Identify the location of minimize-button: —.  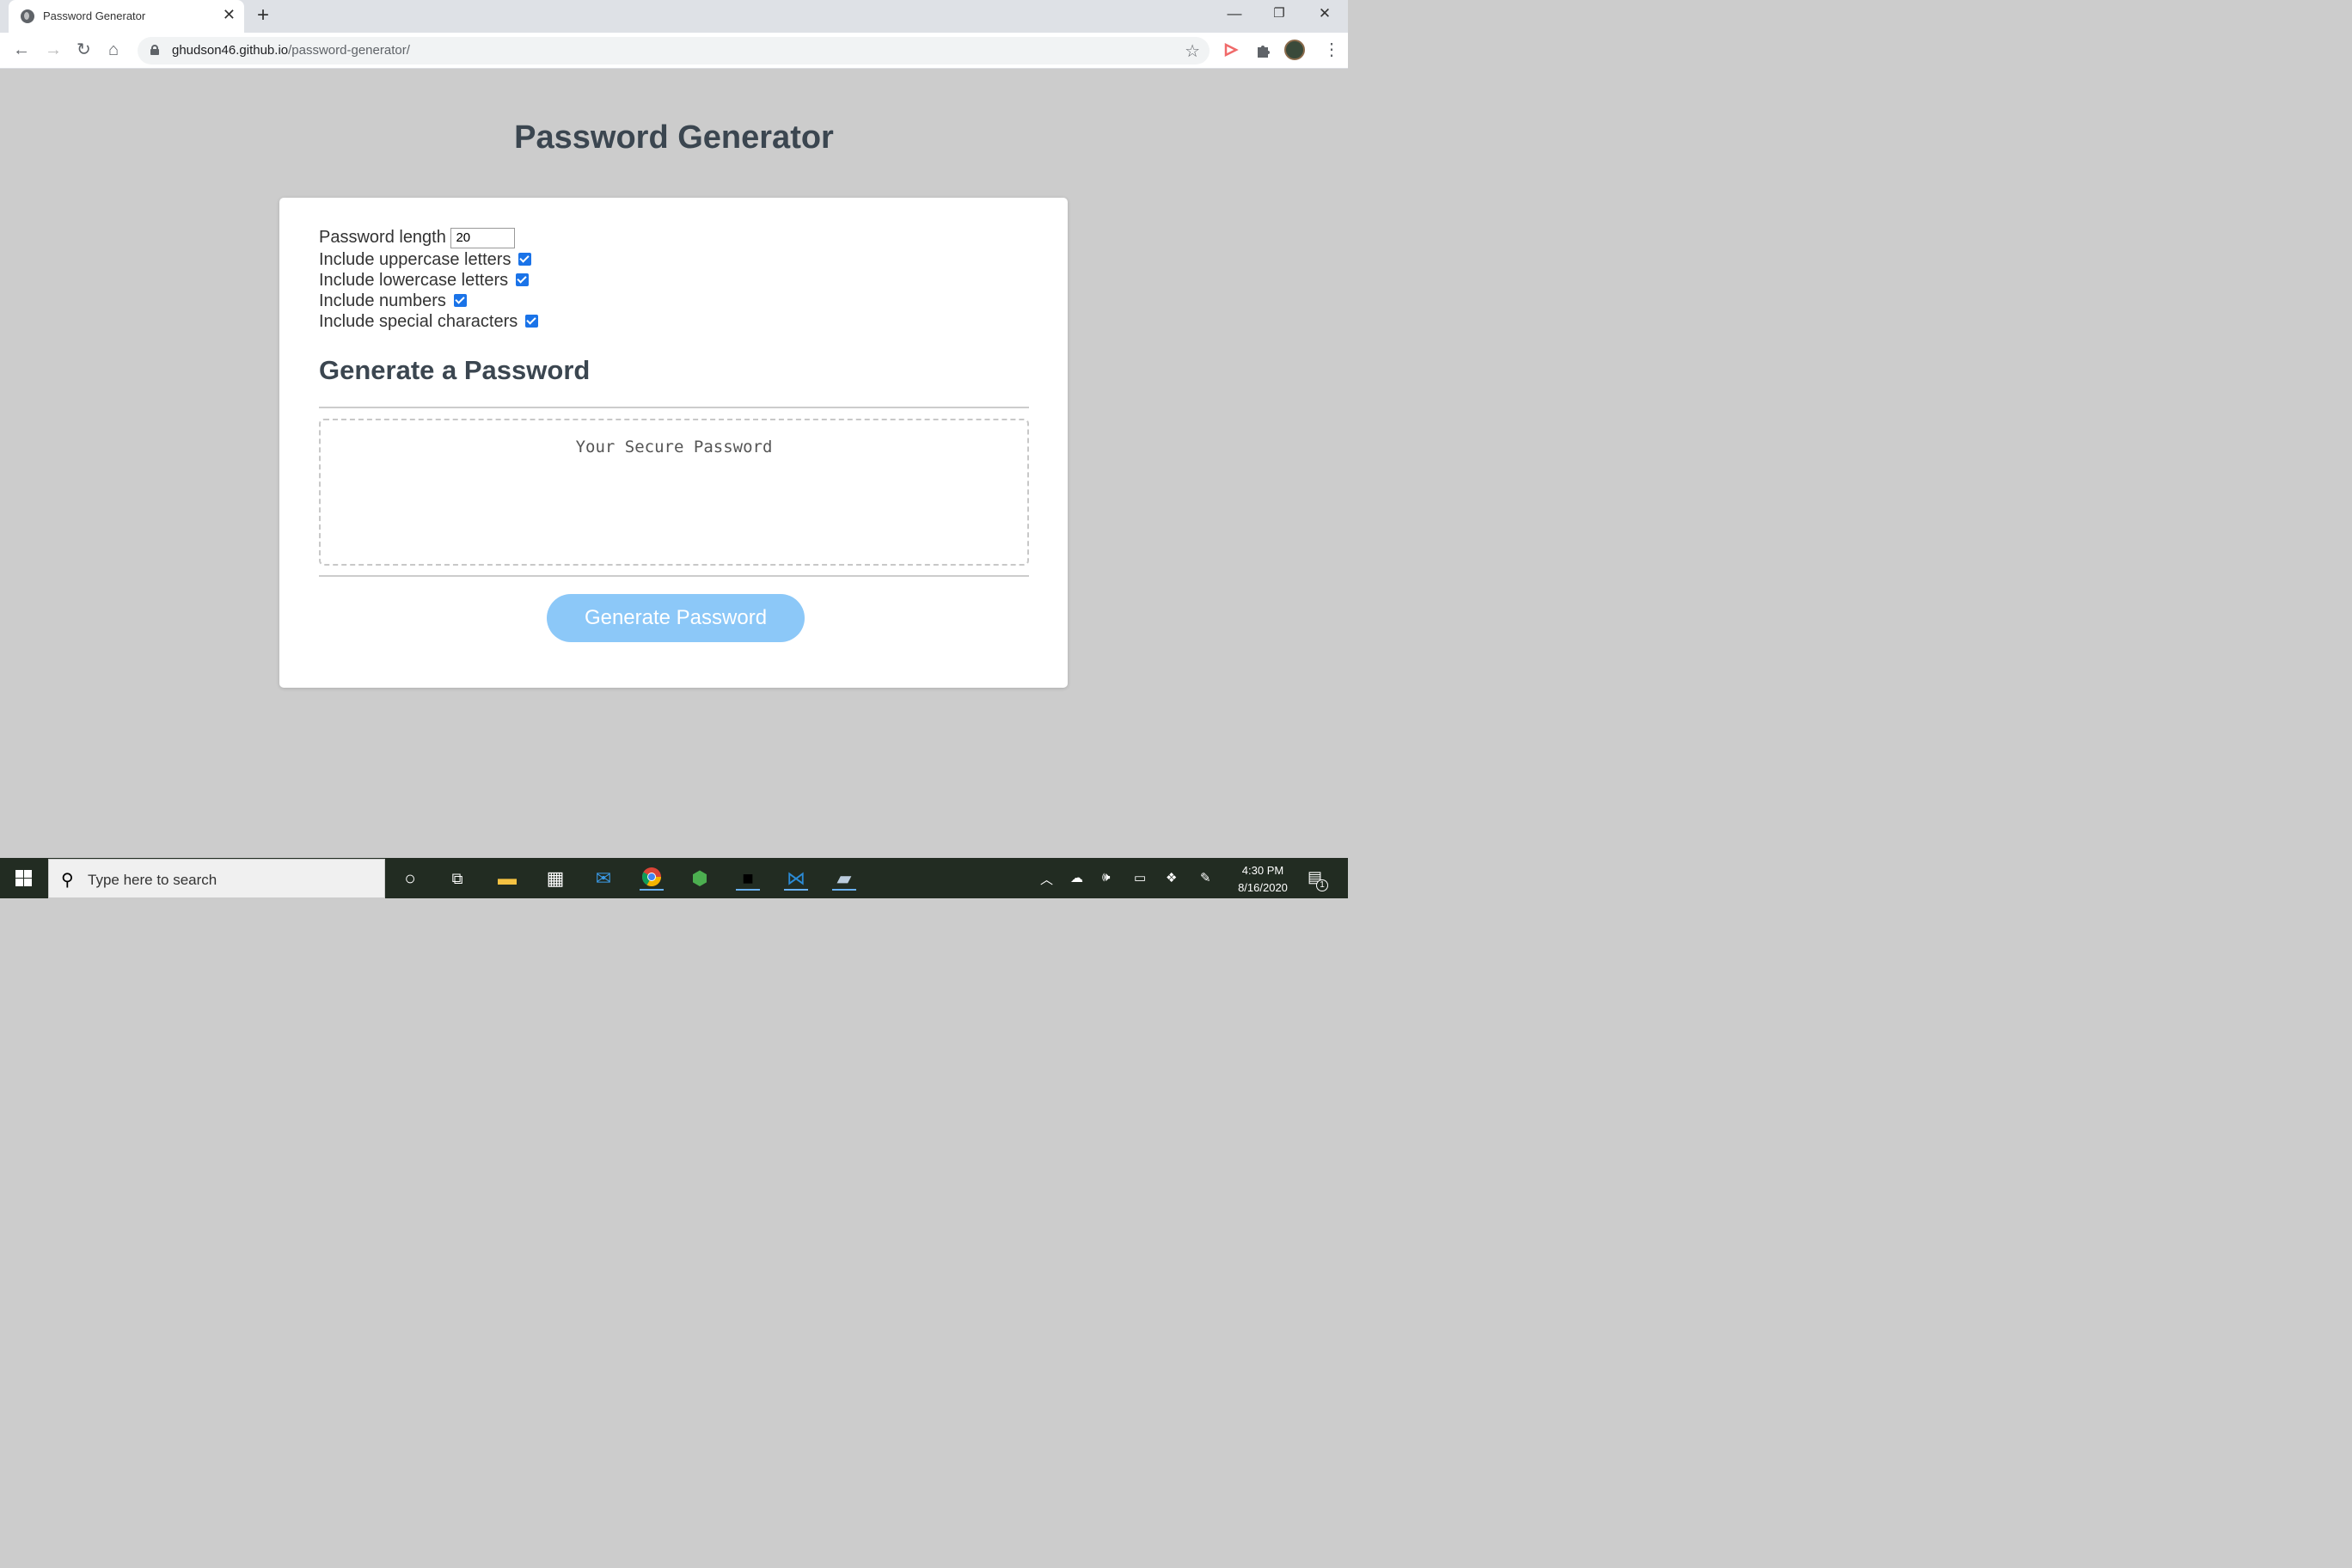
(1234, 13).